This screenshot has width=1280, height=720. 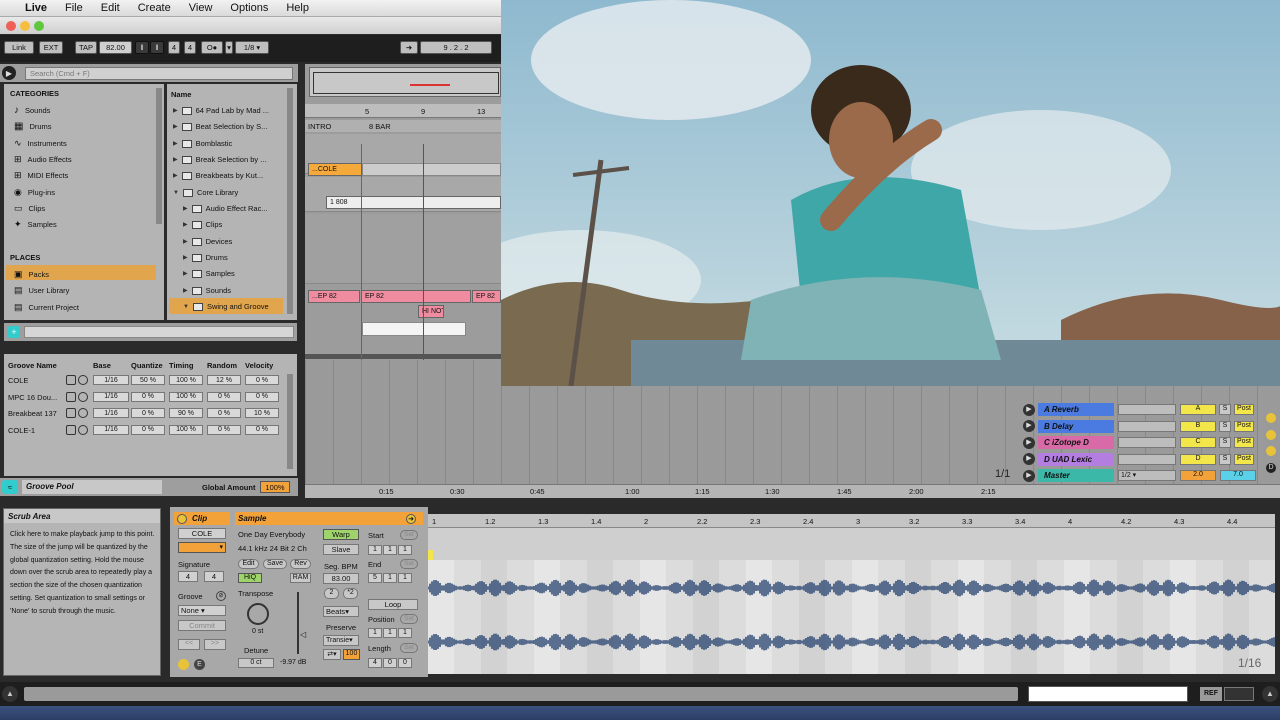 I want to click on menu-view: View, so click(x=201, y=8).